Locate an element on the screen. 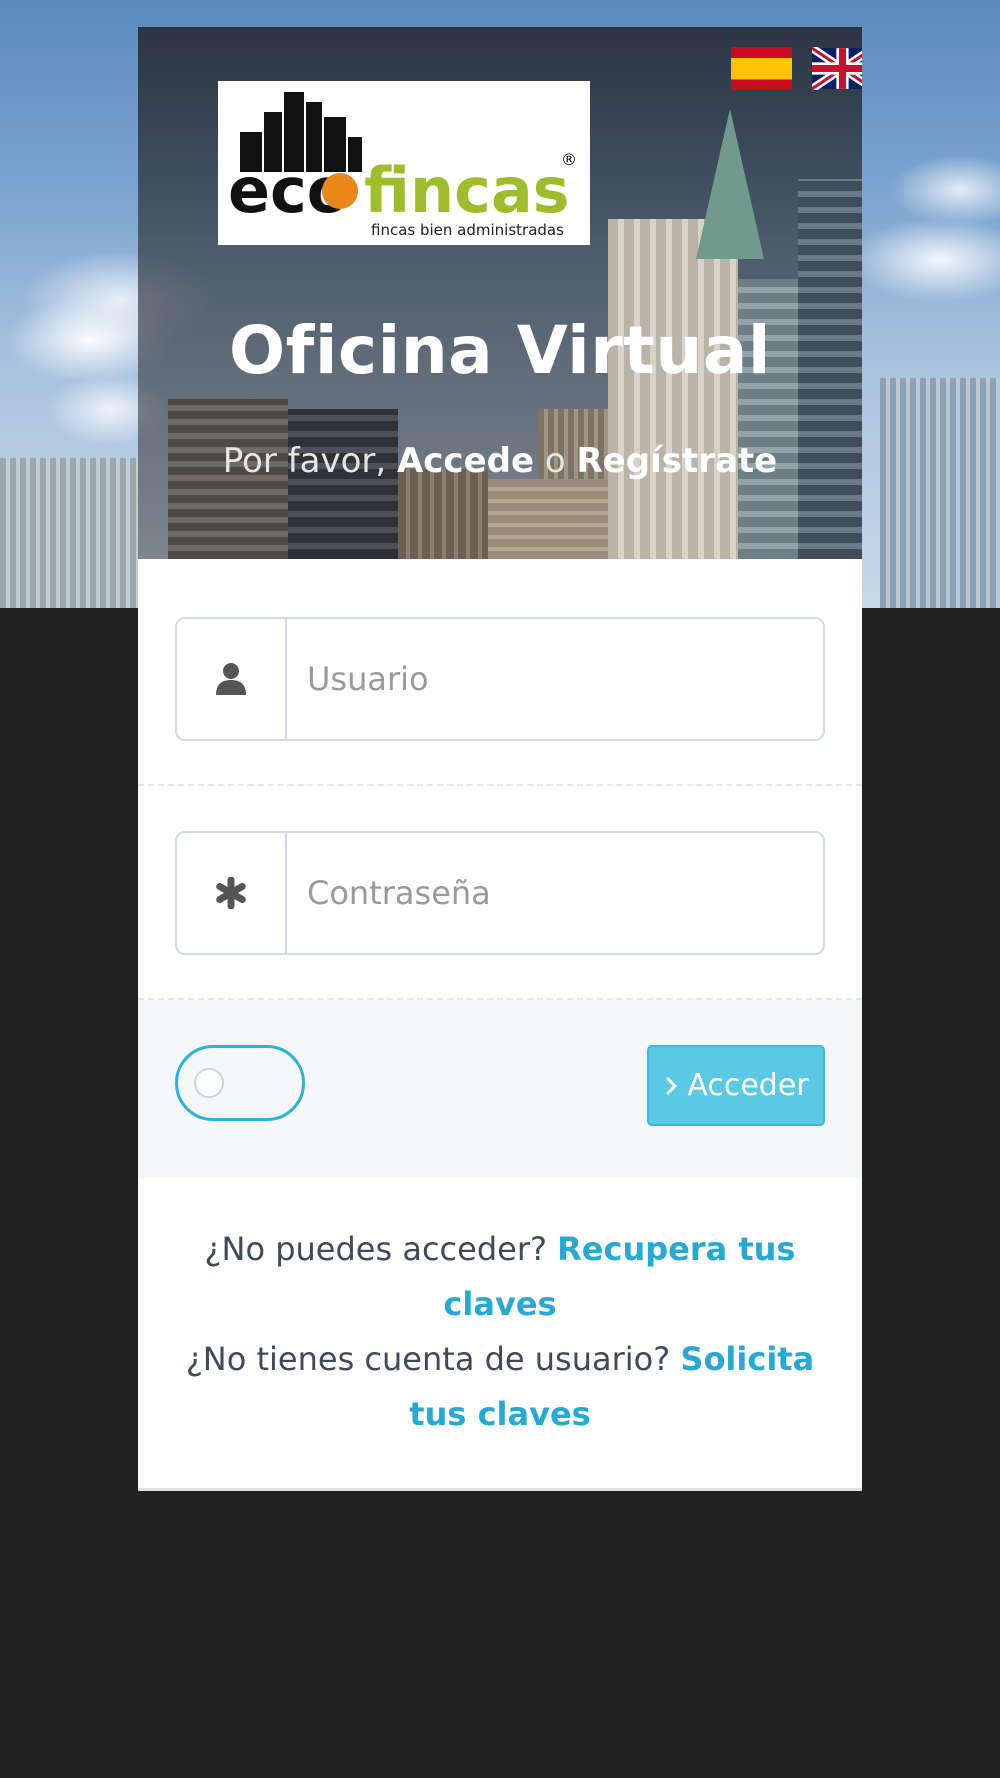  password-input is located at coordinates (555, 893).